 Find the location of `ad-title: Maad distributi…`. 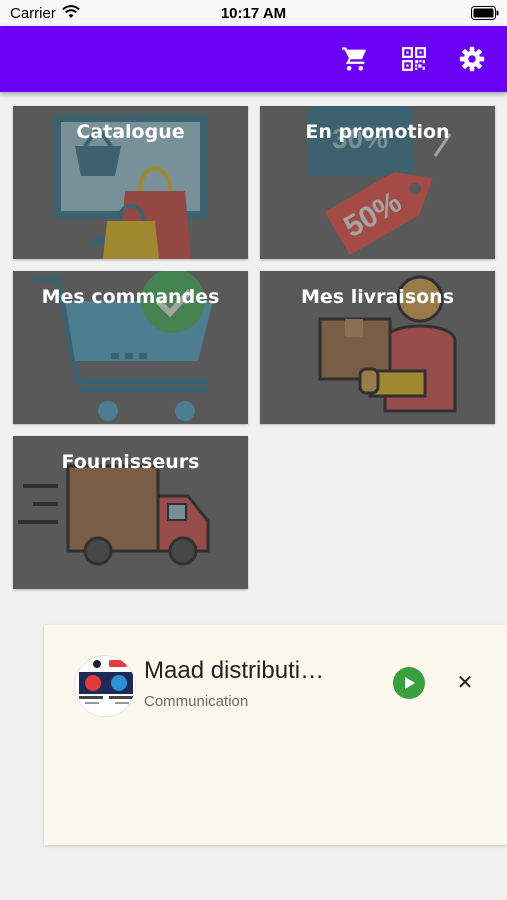

ad-title: Maad distributi… is located at coordinates (234, 670).